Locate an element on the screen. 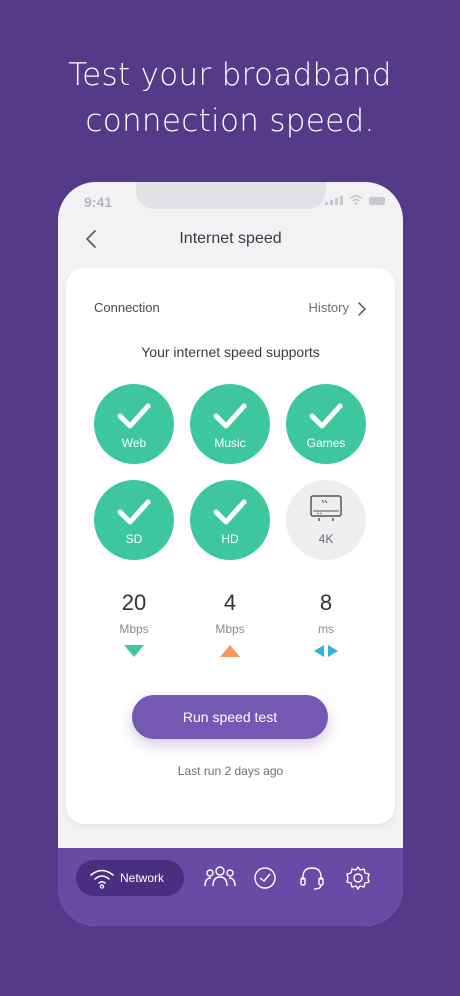  upload-metric: 4 Mbps is located at coordinates (230, 624).